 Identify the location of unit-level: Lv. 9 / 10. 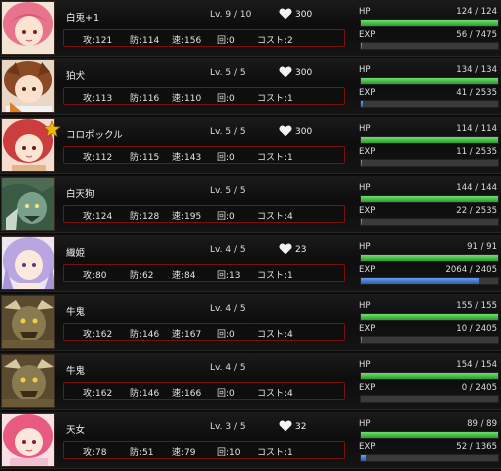
(231, 15).